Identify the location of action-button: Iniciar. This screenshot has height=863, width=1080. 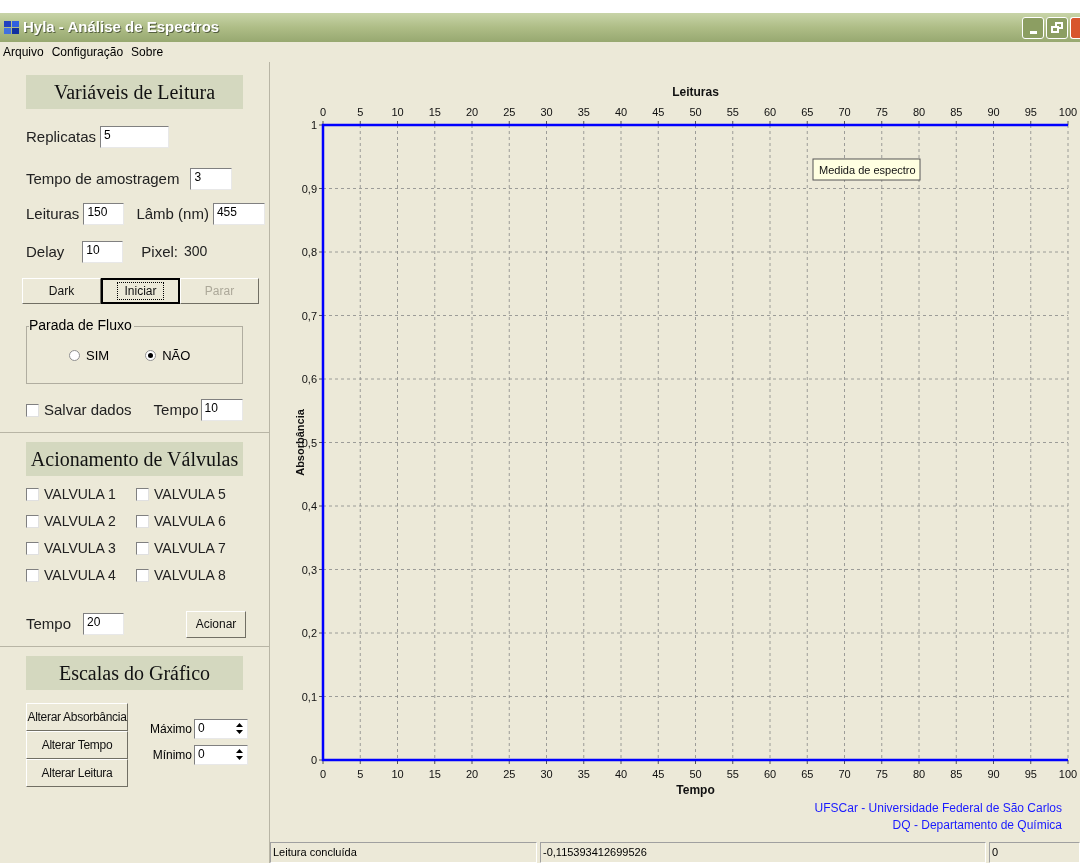
(140, 291).